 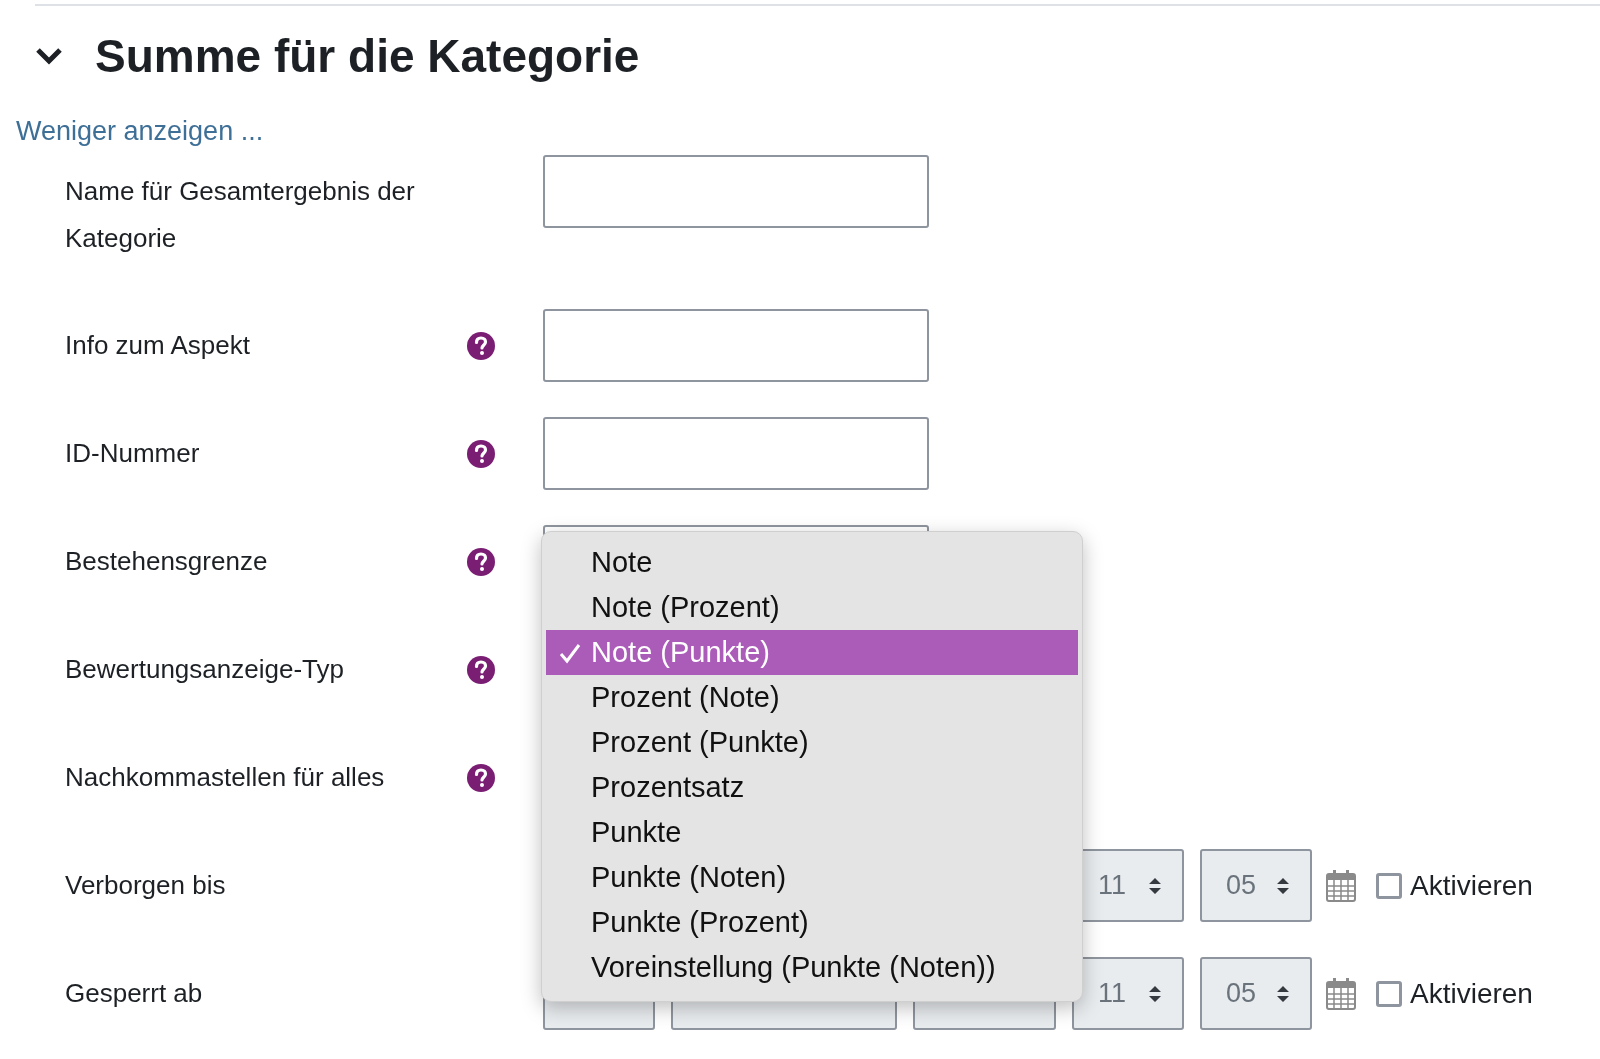 What do you see at coordinates (158, 345) in the screenshot?
I see `field-label: Info zum Aspekt` at bounding box center [158, 345].